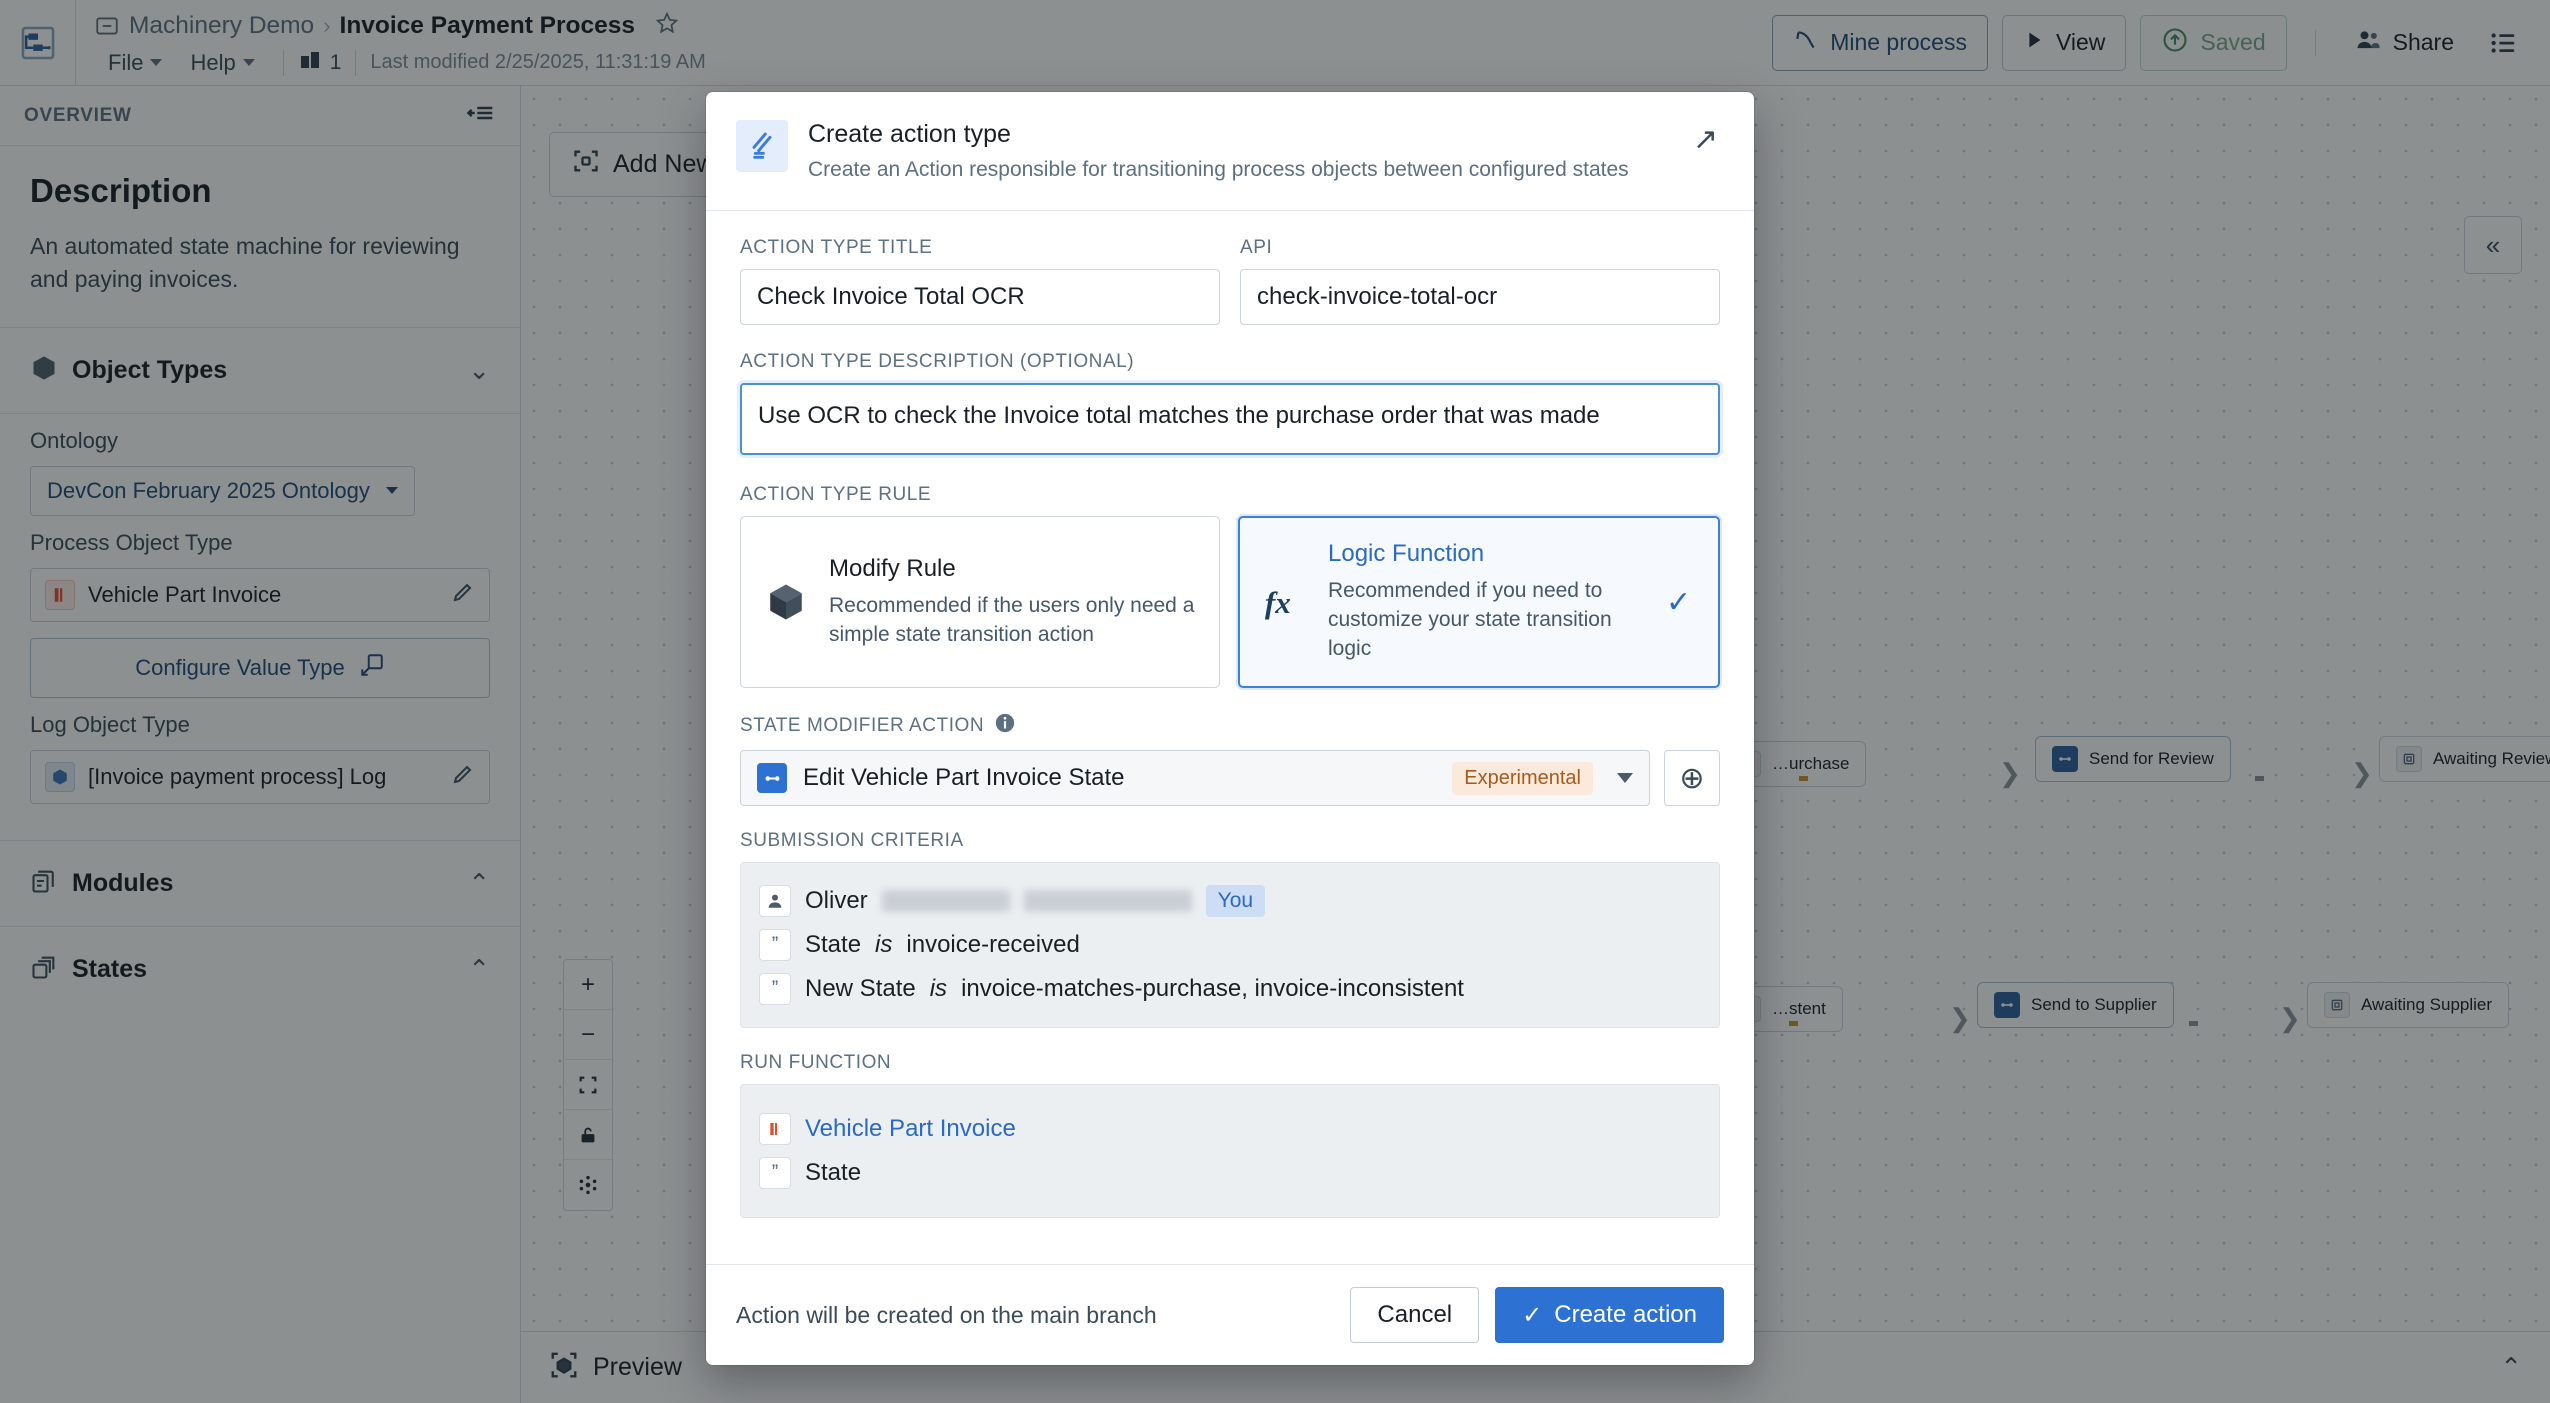 The image size is (2550, 1403). What do you see at coordinates (1625, 1315) in the screenshot?
I see `create-action-label: Create action` at bounding box center [1625, 1315].